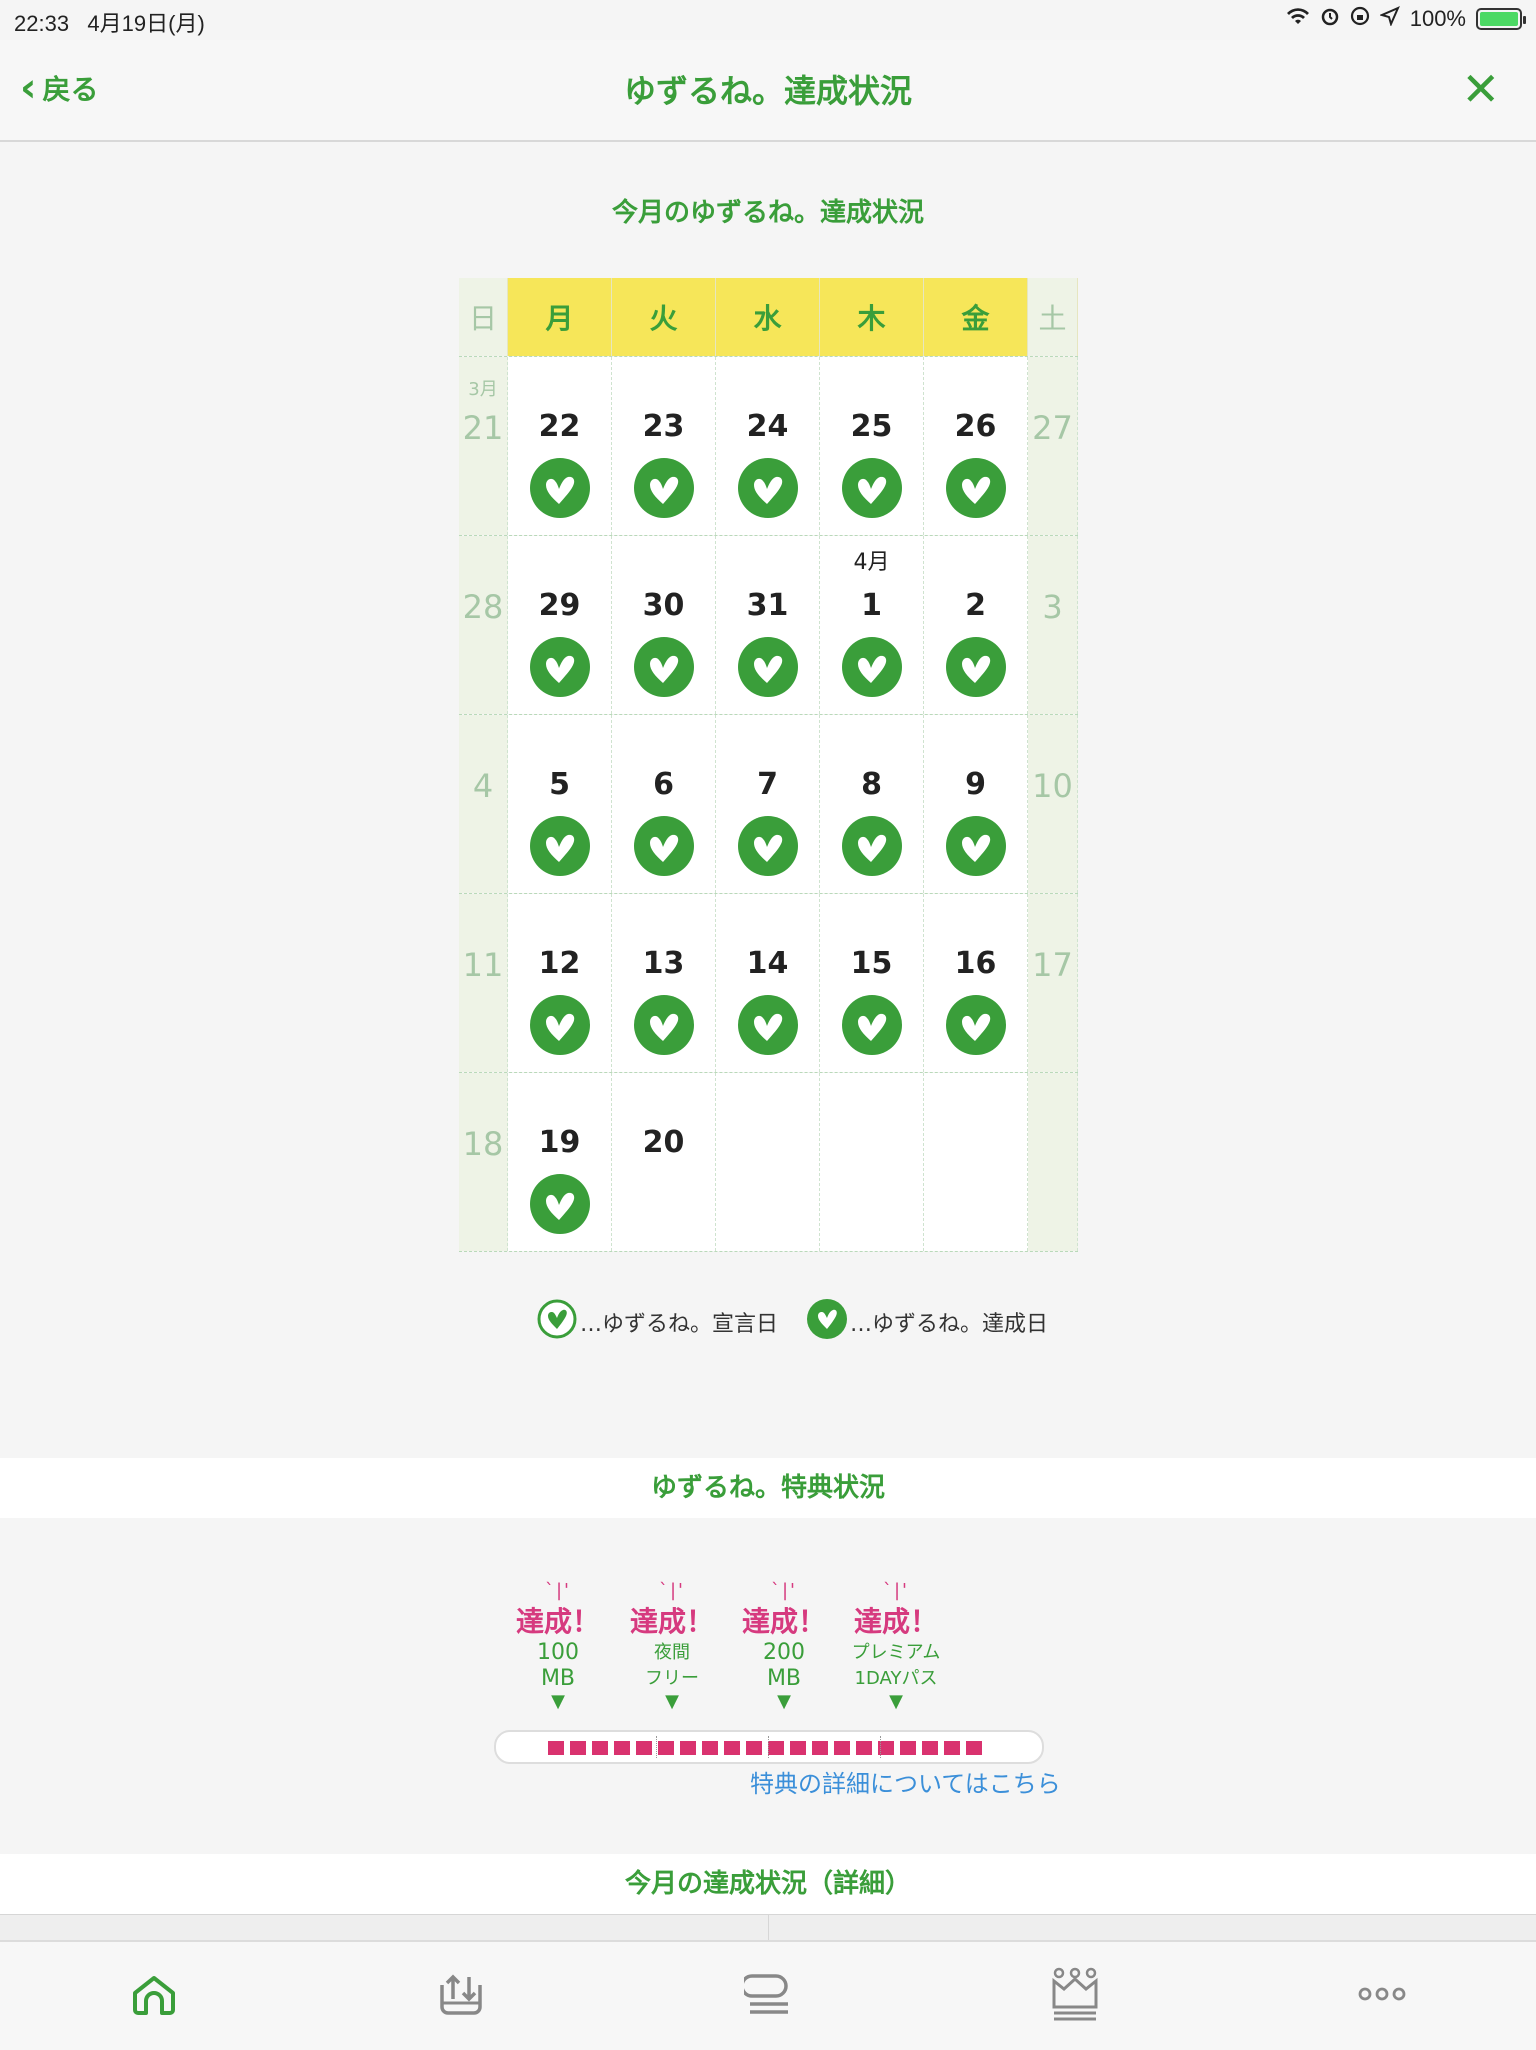 This screenshot has width=1536, height=2050. Describe the element at coordinates (765, 1748) in the screenshot. I see `progress-fill` at that location.